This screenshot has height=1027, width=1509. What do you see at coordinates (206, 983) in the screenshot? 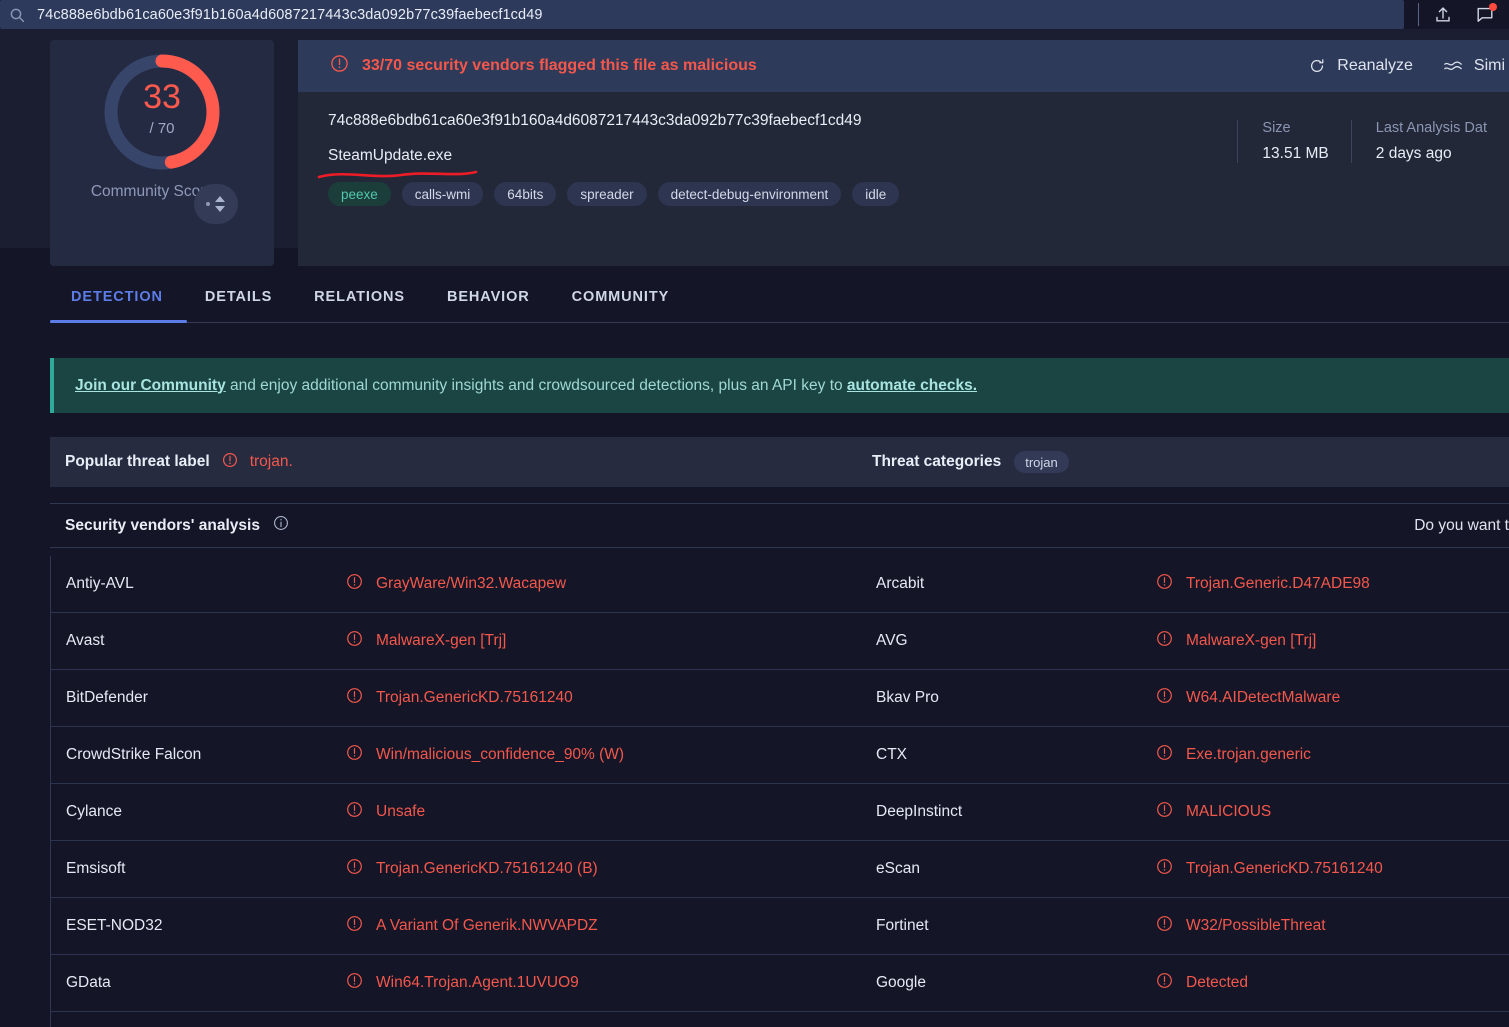
I see `vendor-name: GData` at bounding box center [206, 983].